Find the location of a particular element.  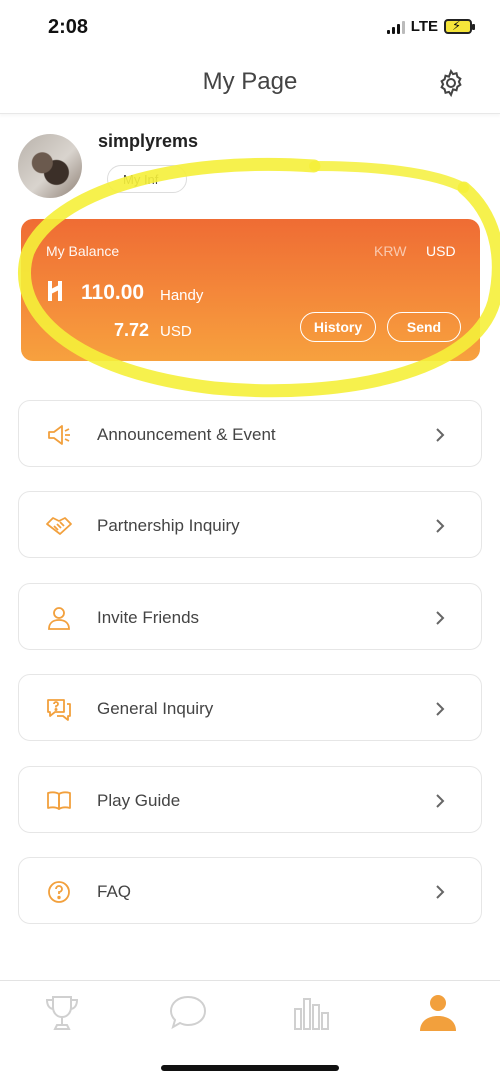

menu-item-partnership: Partnership Inquiry is located at coordinates (250, 524).